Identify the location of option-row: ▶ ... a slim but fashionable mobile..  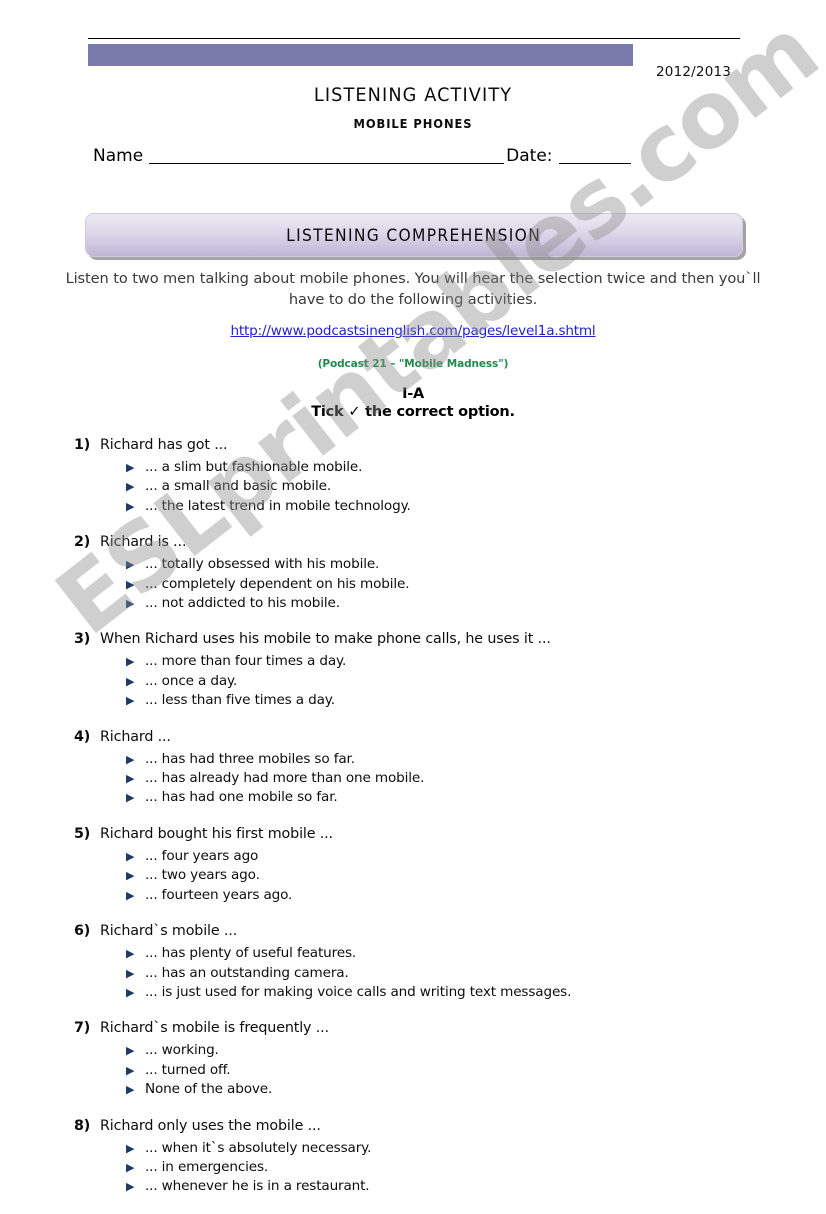
(450, 467).